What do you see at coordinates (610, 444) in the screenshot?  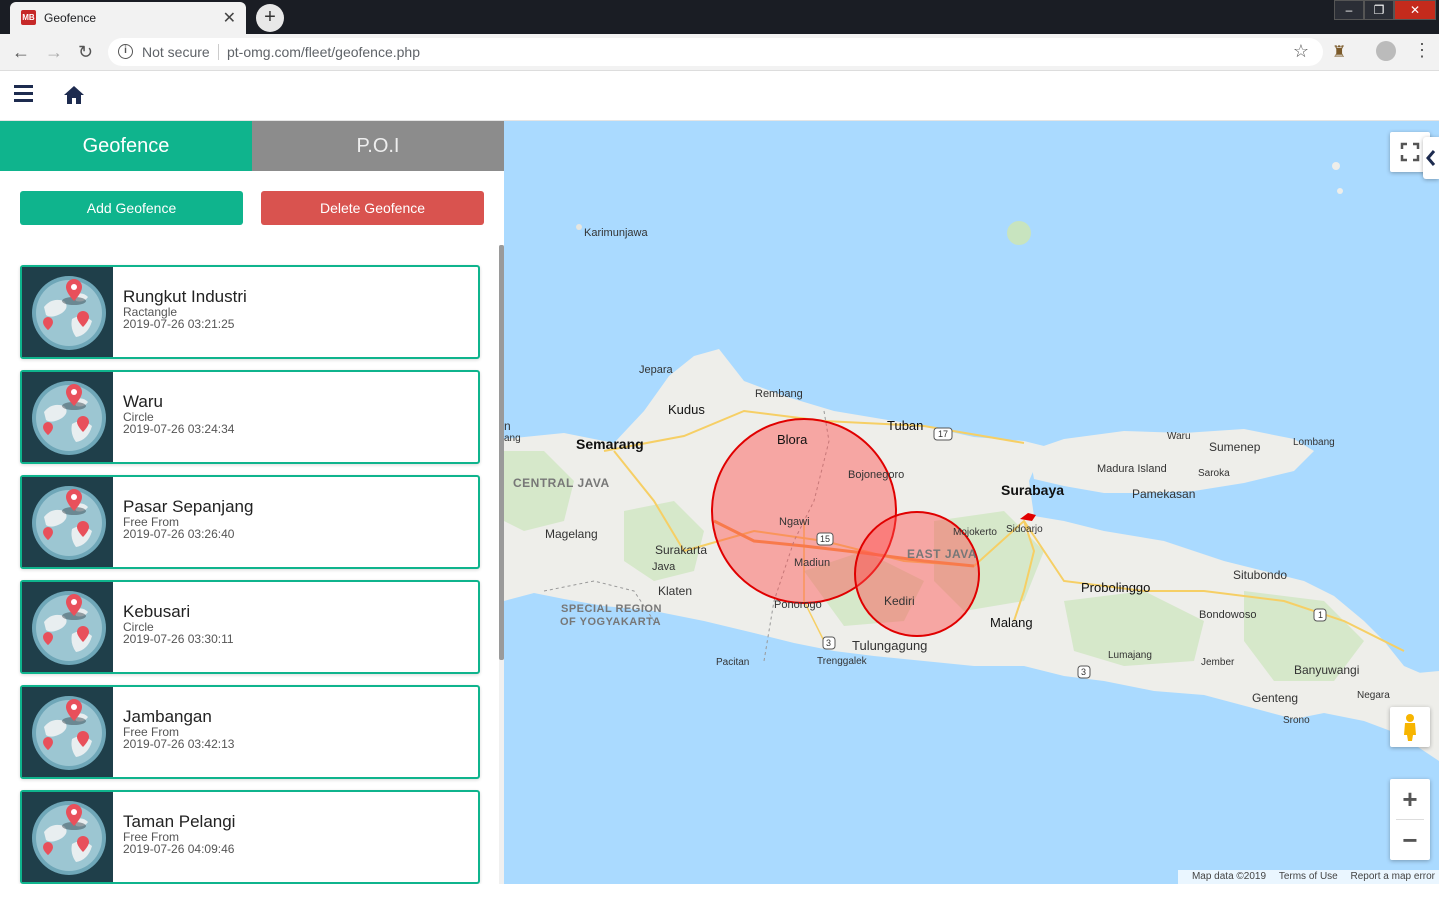 I see `map-label: Semarang` at bounding box center [610, 444].